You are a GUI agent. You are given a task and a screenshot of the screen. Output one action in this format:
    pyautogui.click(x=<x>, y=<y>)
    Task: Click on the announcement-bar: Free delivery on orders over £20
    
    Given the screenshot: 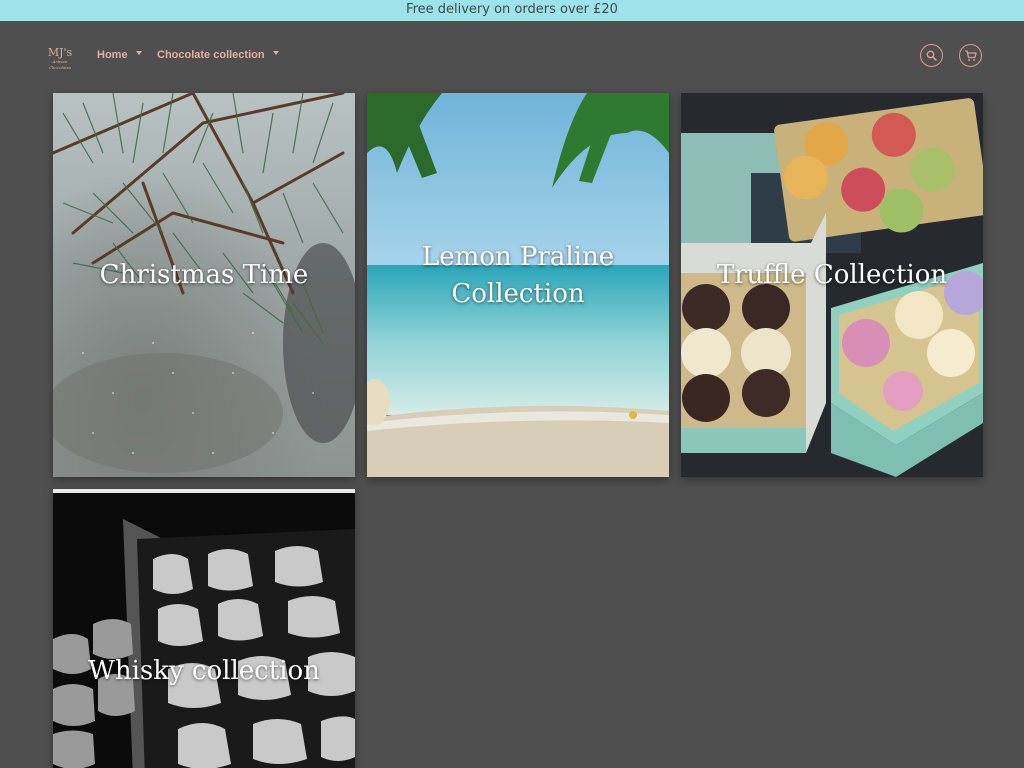 What is the action you would take?
    pyautogui.click(x=512, y=10)
    